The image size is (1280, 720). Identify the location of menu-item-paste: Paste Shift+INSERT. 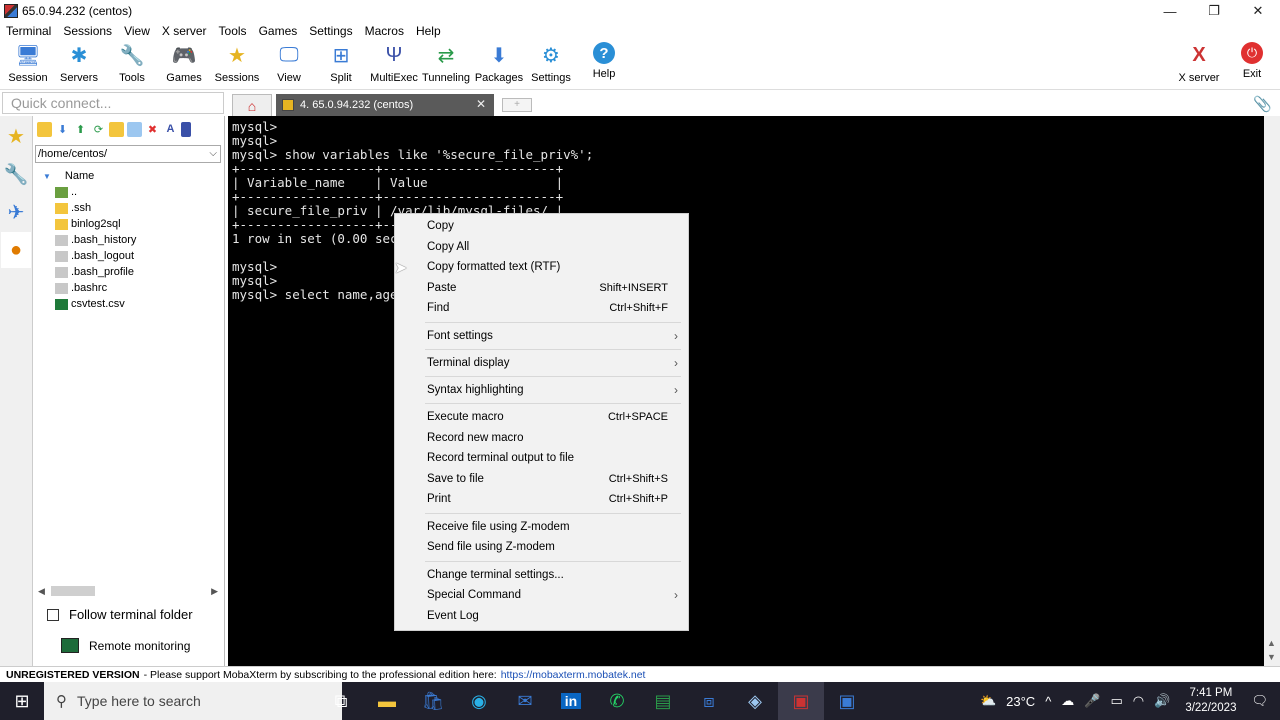
(541, 288).